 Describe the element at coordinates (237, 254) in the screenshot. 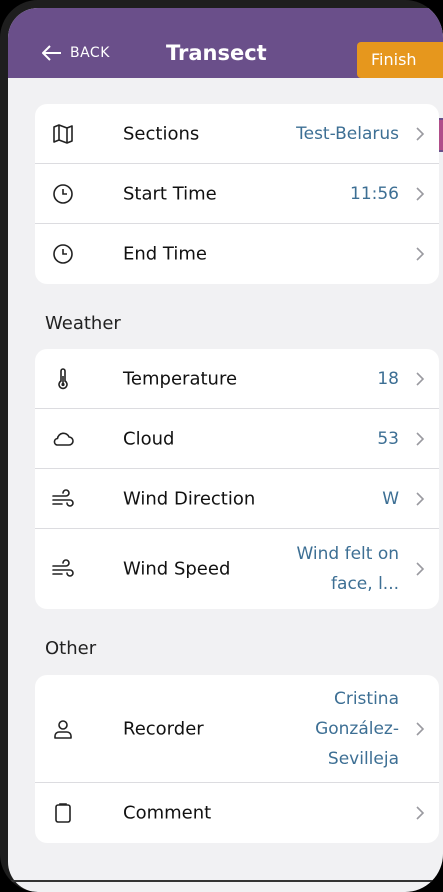

I see `end-time-row: End Time` at that location.